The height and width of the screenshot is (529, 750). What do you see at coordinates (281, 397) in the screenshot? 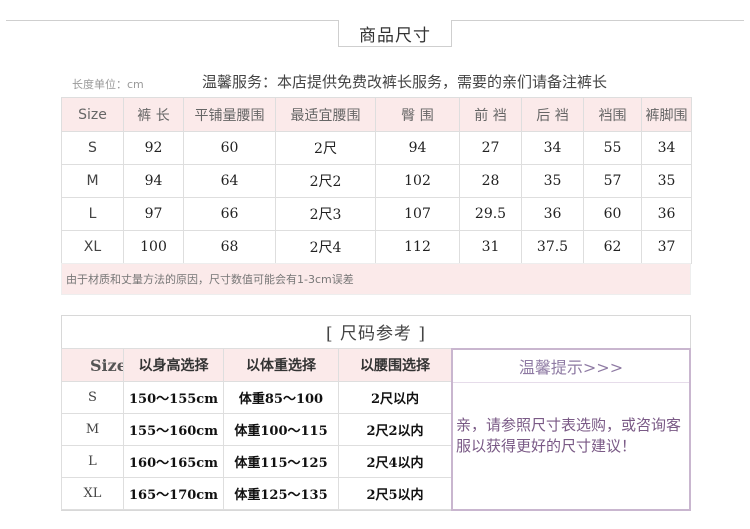
I see `table-cell: 体重85～100` at bounding box center [281, 397].